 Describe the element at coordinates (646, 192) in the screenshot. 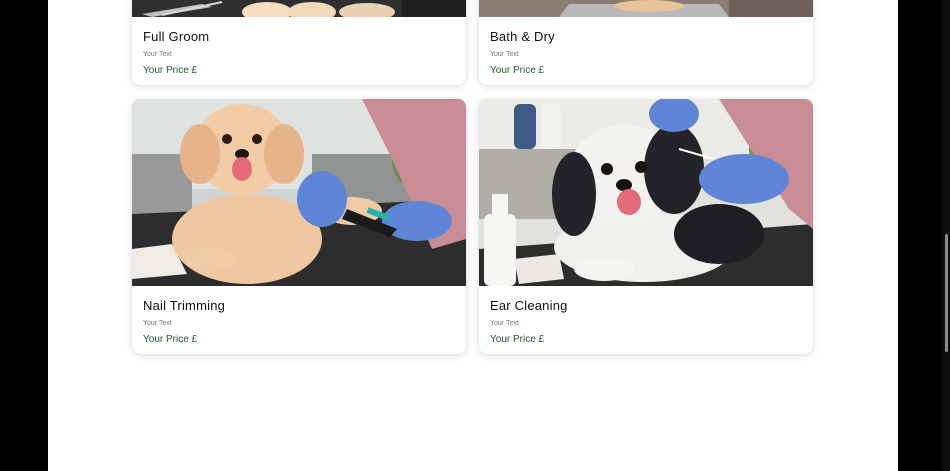

I see `service-image-ear-cleaning` at that location.